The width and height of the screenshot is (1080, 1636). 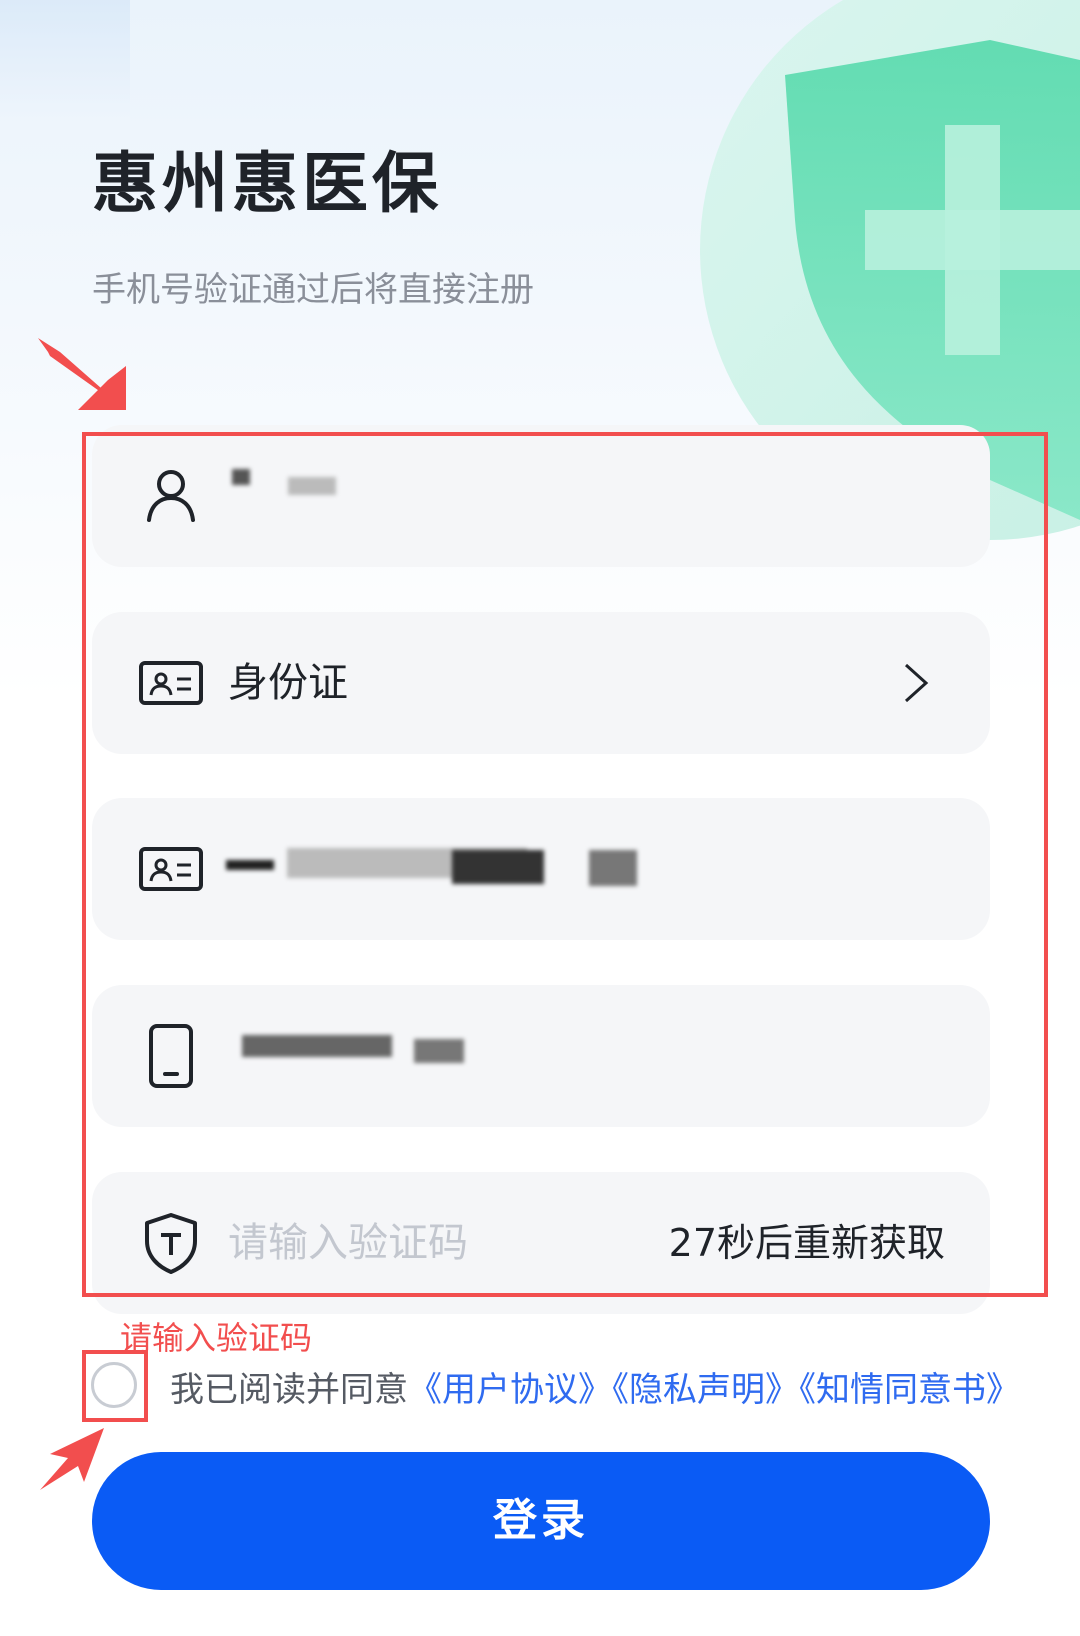 I want to click on agreement-prefix: 我已阅读并同意, so click(x=289, y=1390).